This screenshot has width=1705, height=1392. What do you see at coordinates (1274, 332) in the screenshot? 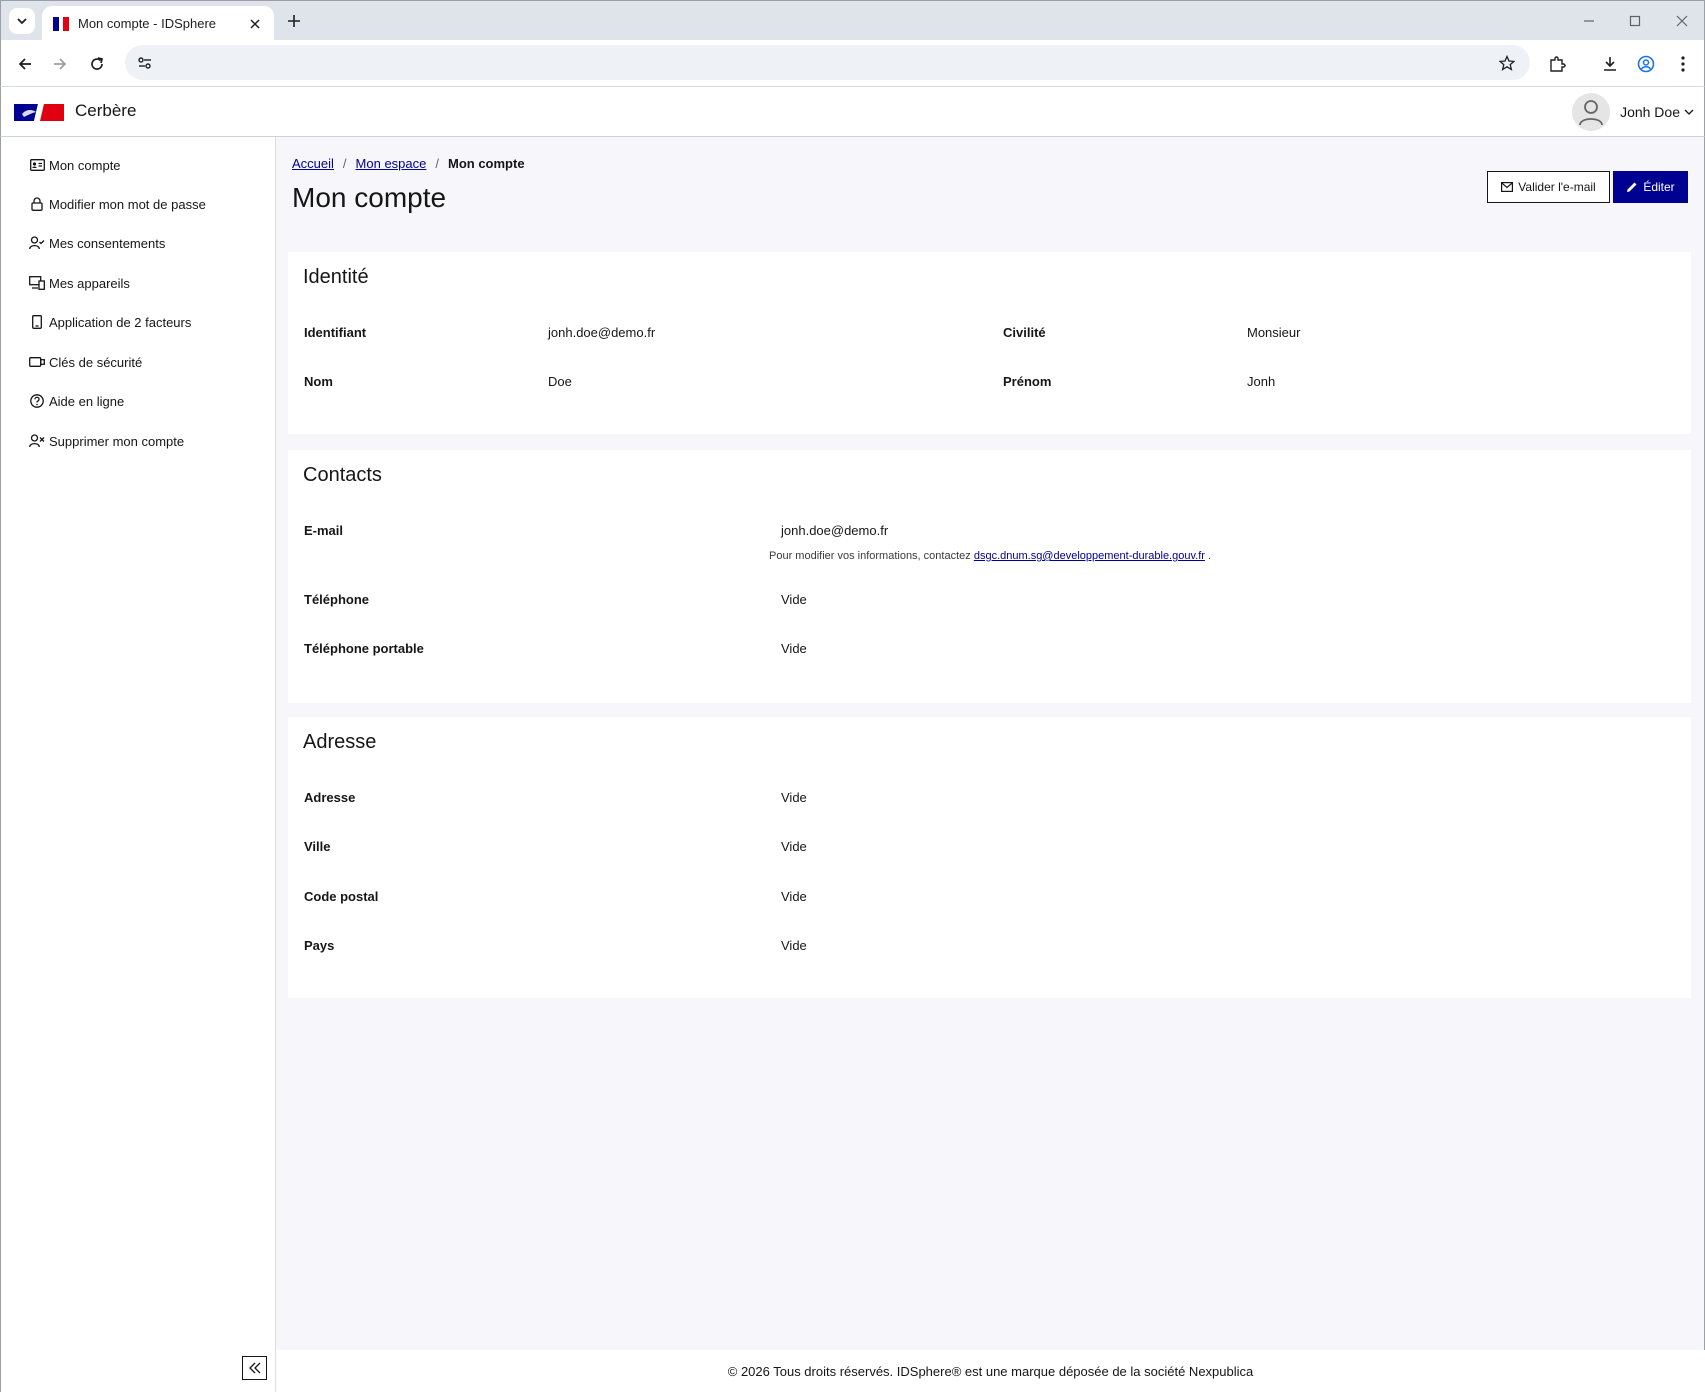
I see `civilite-value: Monsieur` at bounding box center [1274, 332].